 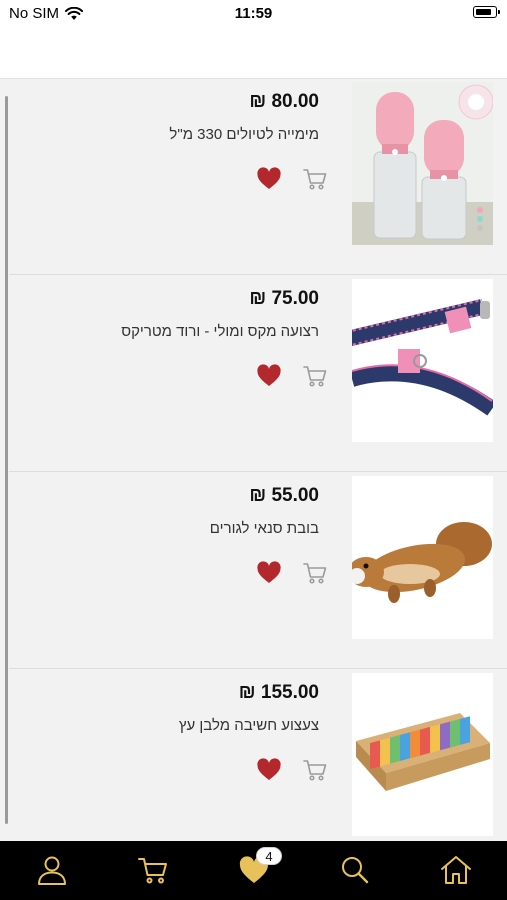 I want to click on product-price: 55.00 ₪, so click(x=284, y=495).